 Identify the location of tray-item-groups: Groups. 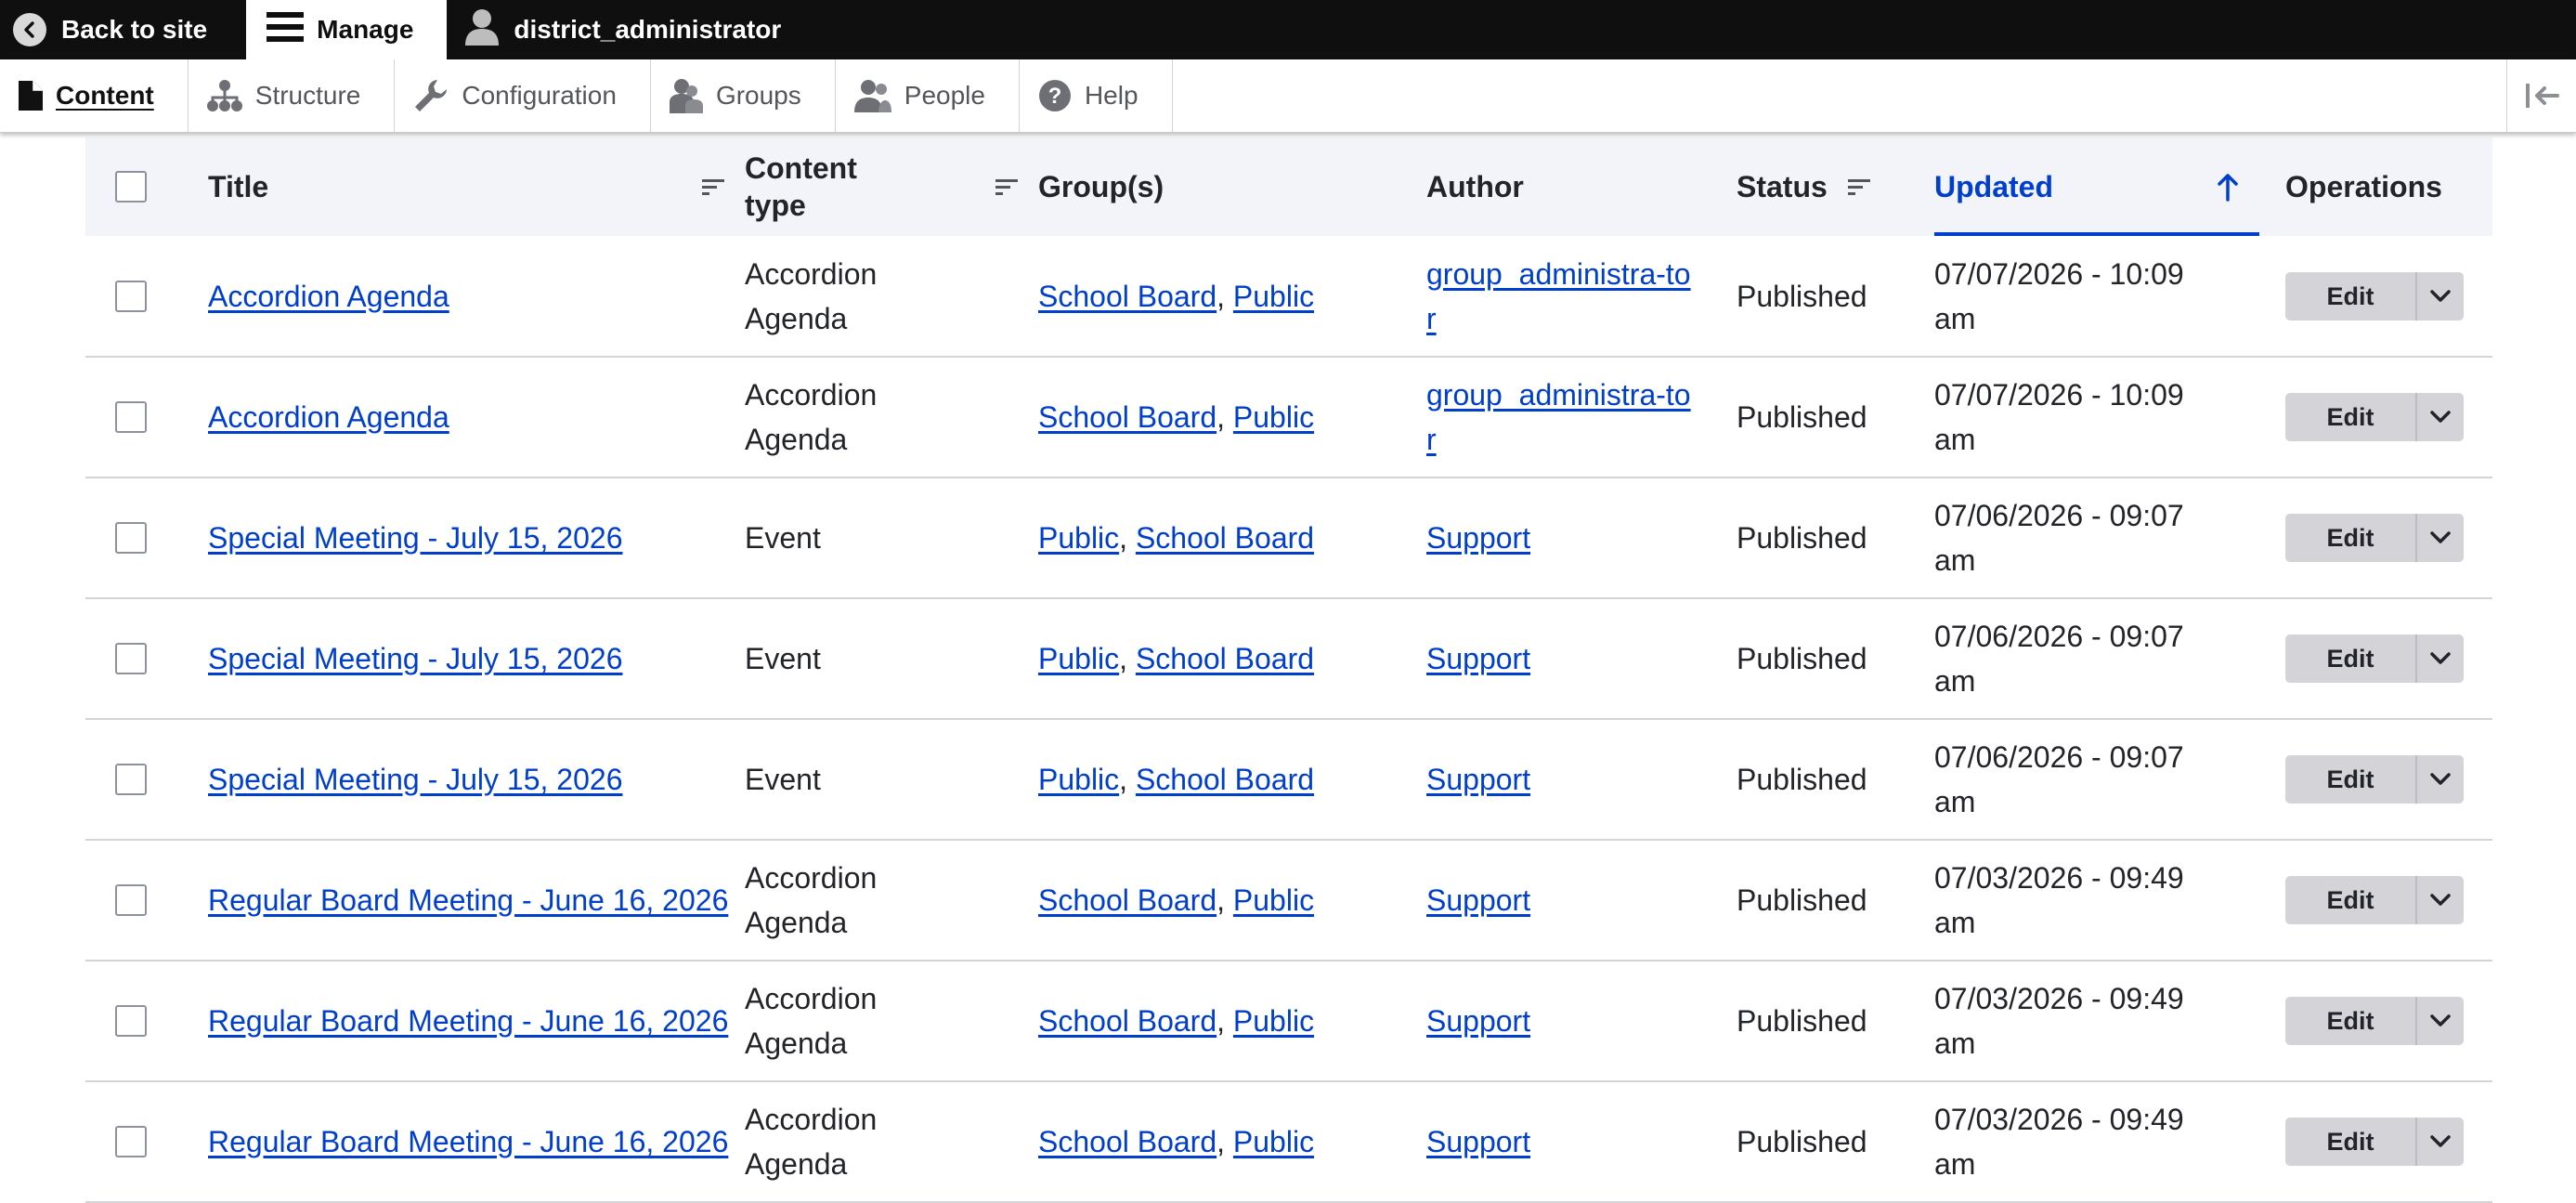
(743, 95).